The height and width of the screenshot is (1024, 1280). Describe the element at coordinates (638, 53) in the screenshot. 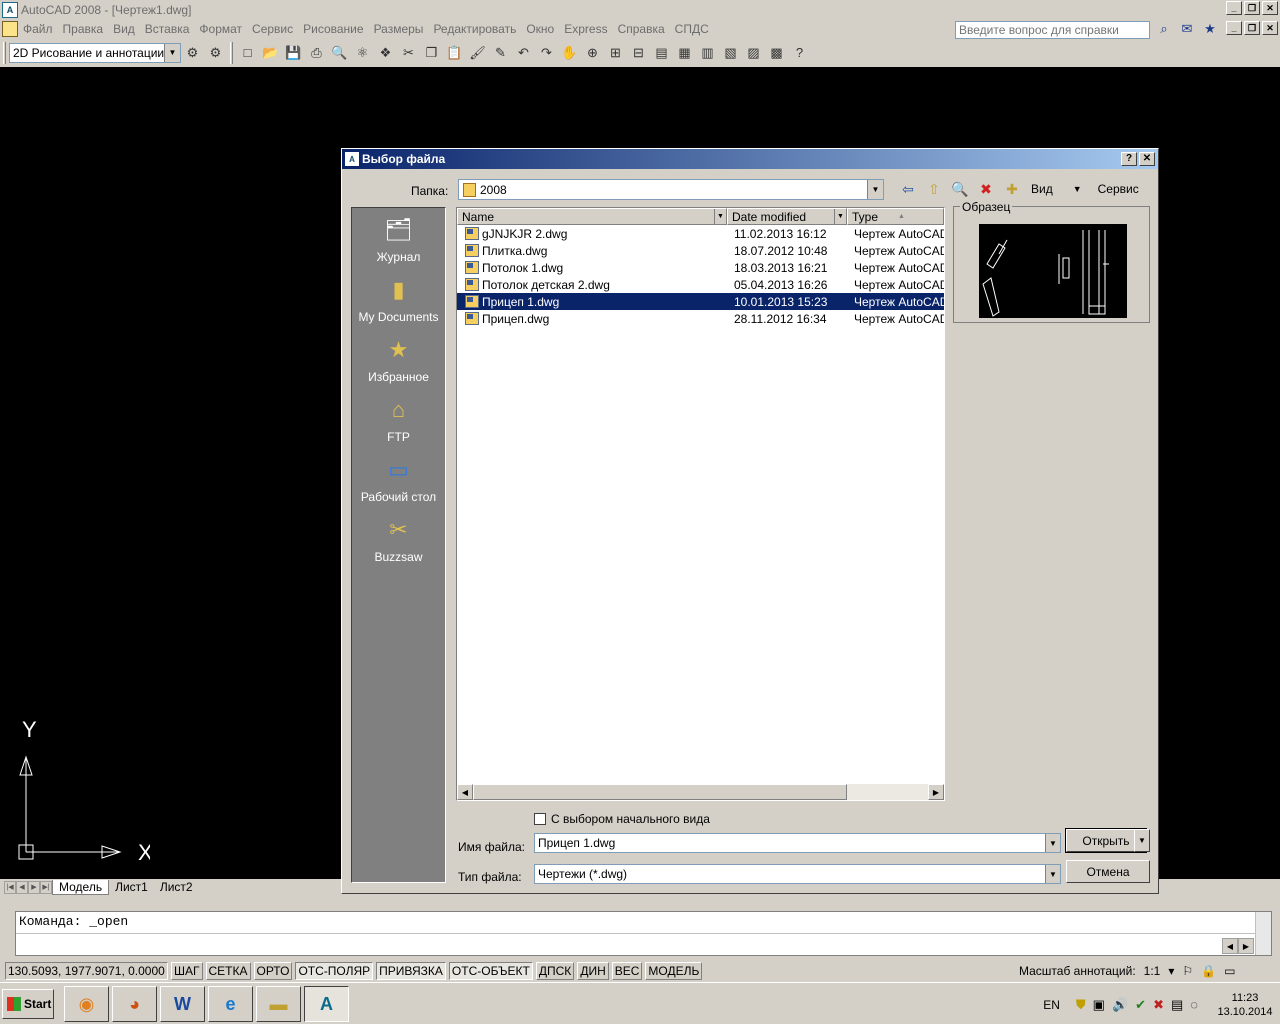

I see `zoom-previous-icon: ⊟` at that location.